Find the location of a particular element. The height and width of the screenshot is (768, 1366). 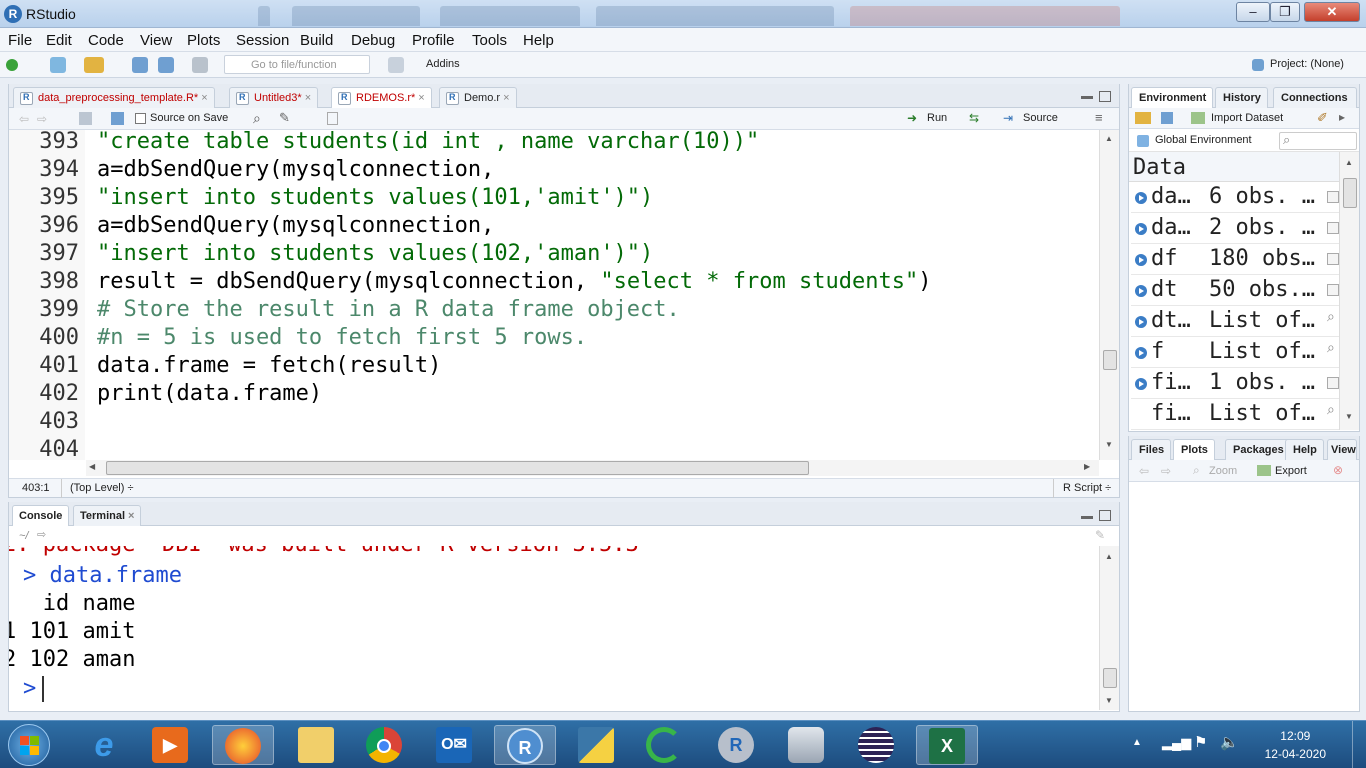

menu-session: Session is located at coordinates (262, 40).